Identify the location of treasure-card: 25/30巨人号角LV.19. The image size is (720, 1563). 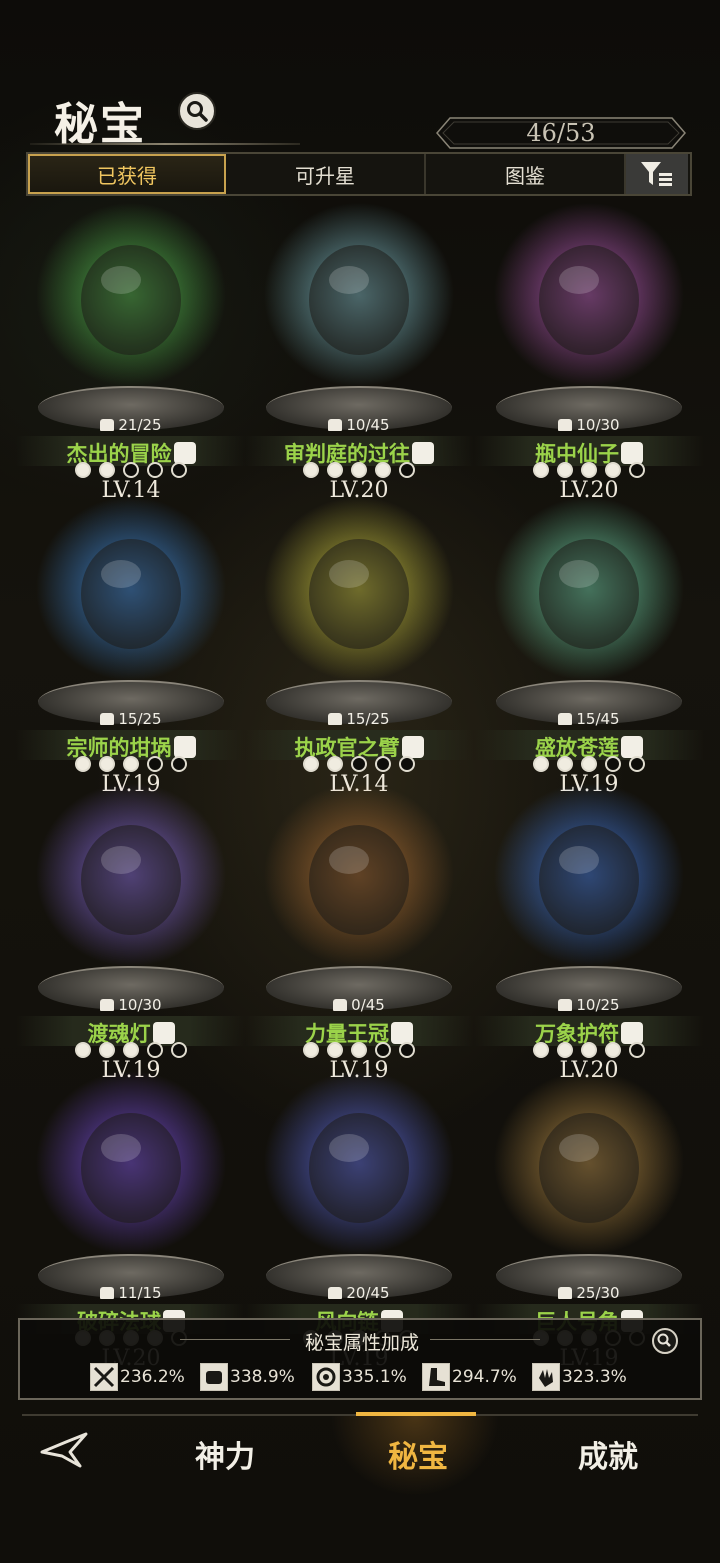
(589, 1214).